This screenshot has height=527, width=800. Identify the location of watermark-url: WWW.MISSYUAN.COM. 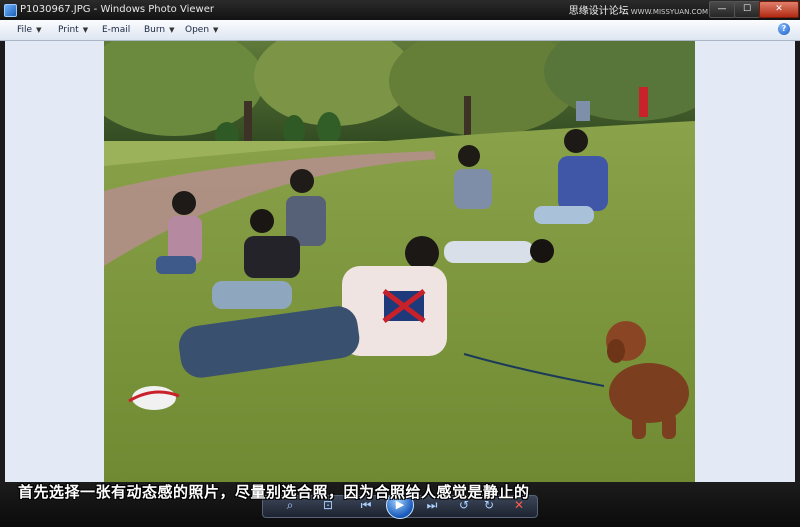
(669, 12).